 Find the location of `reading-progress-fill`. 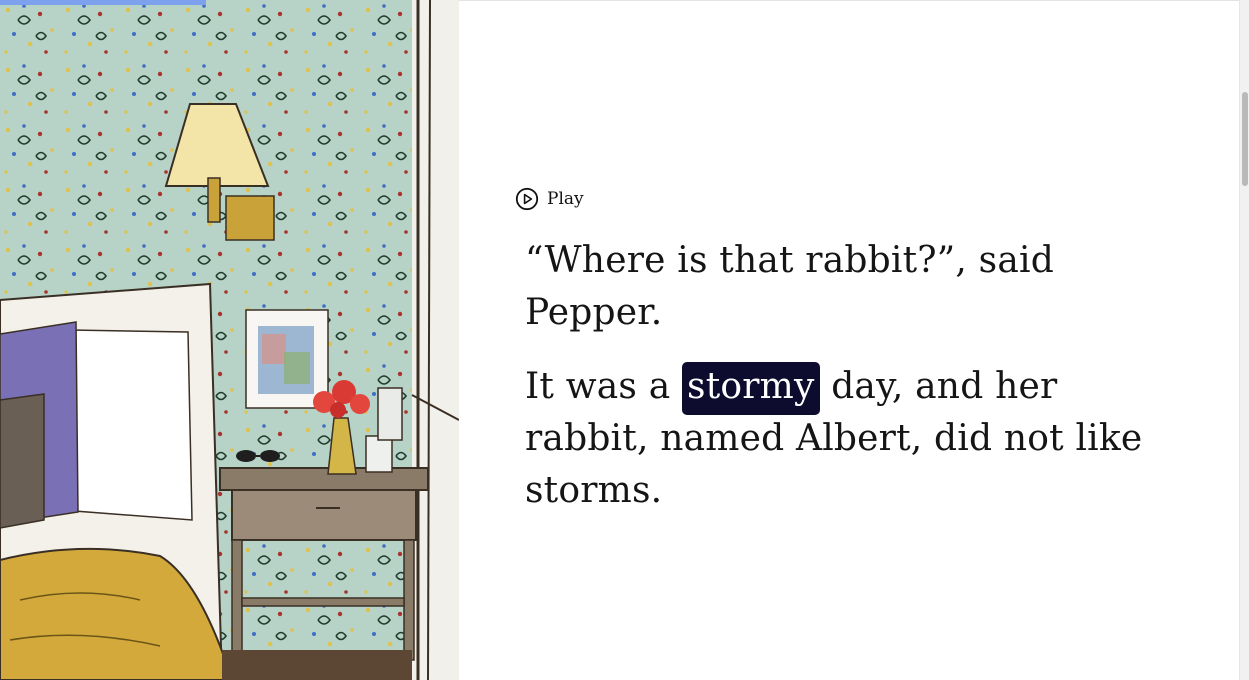

reading-progress-fill is located at coordinates (103, 2).